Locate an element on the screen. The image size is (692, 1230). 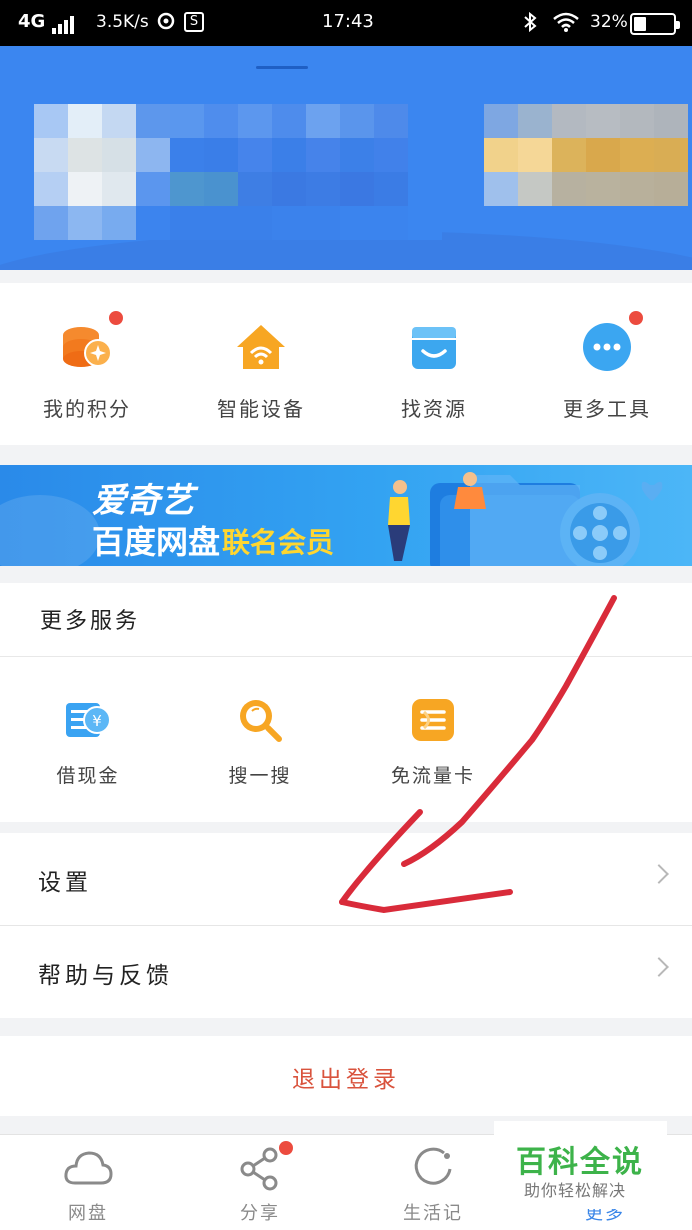
tool-label: 找资源 is located at coordinates (434, 409).